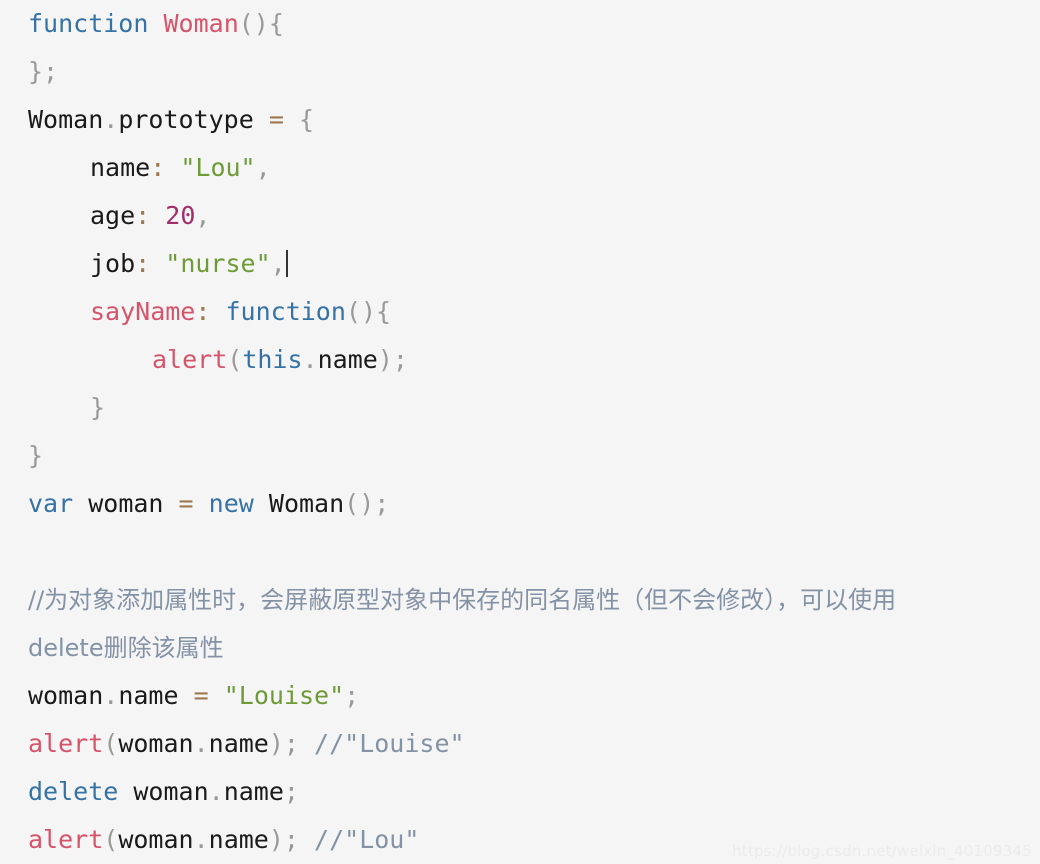 The width and height of the screenshot is (1040, 864). I want to click on token-string: "Louise", so click(284, 695).